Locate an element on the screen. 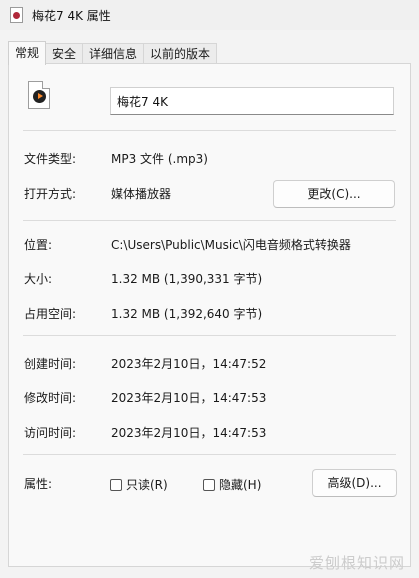 The height and width of the screenshot is (578, 419). location-value: C:\Users\Public\Music\闪电音频格式转换器 is located at coordinates (231, 245).